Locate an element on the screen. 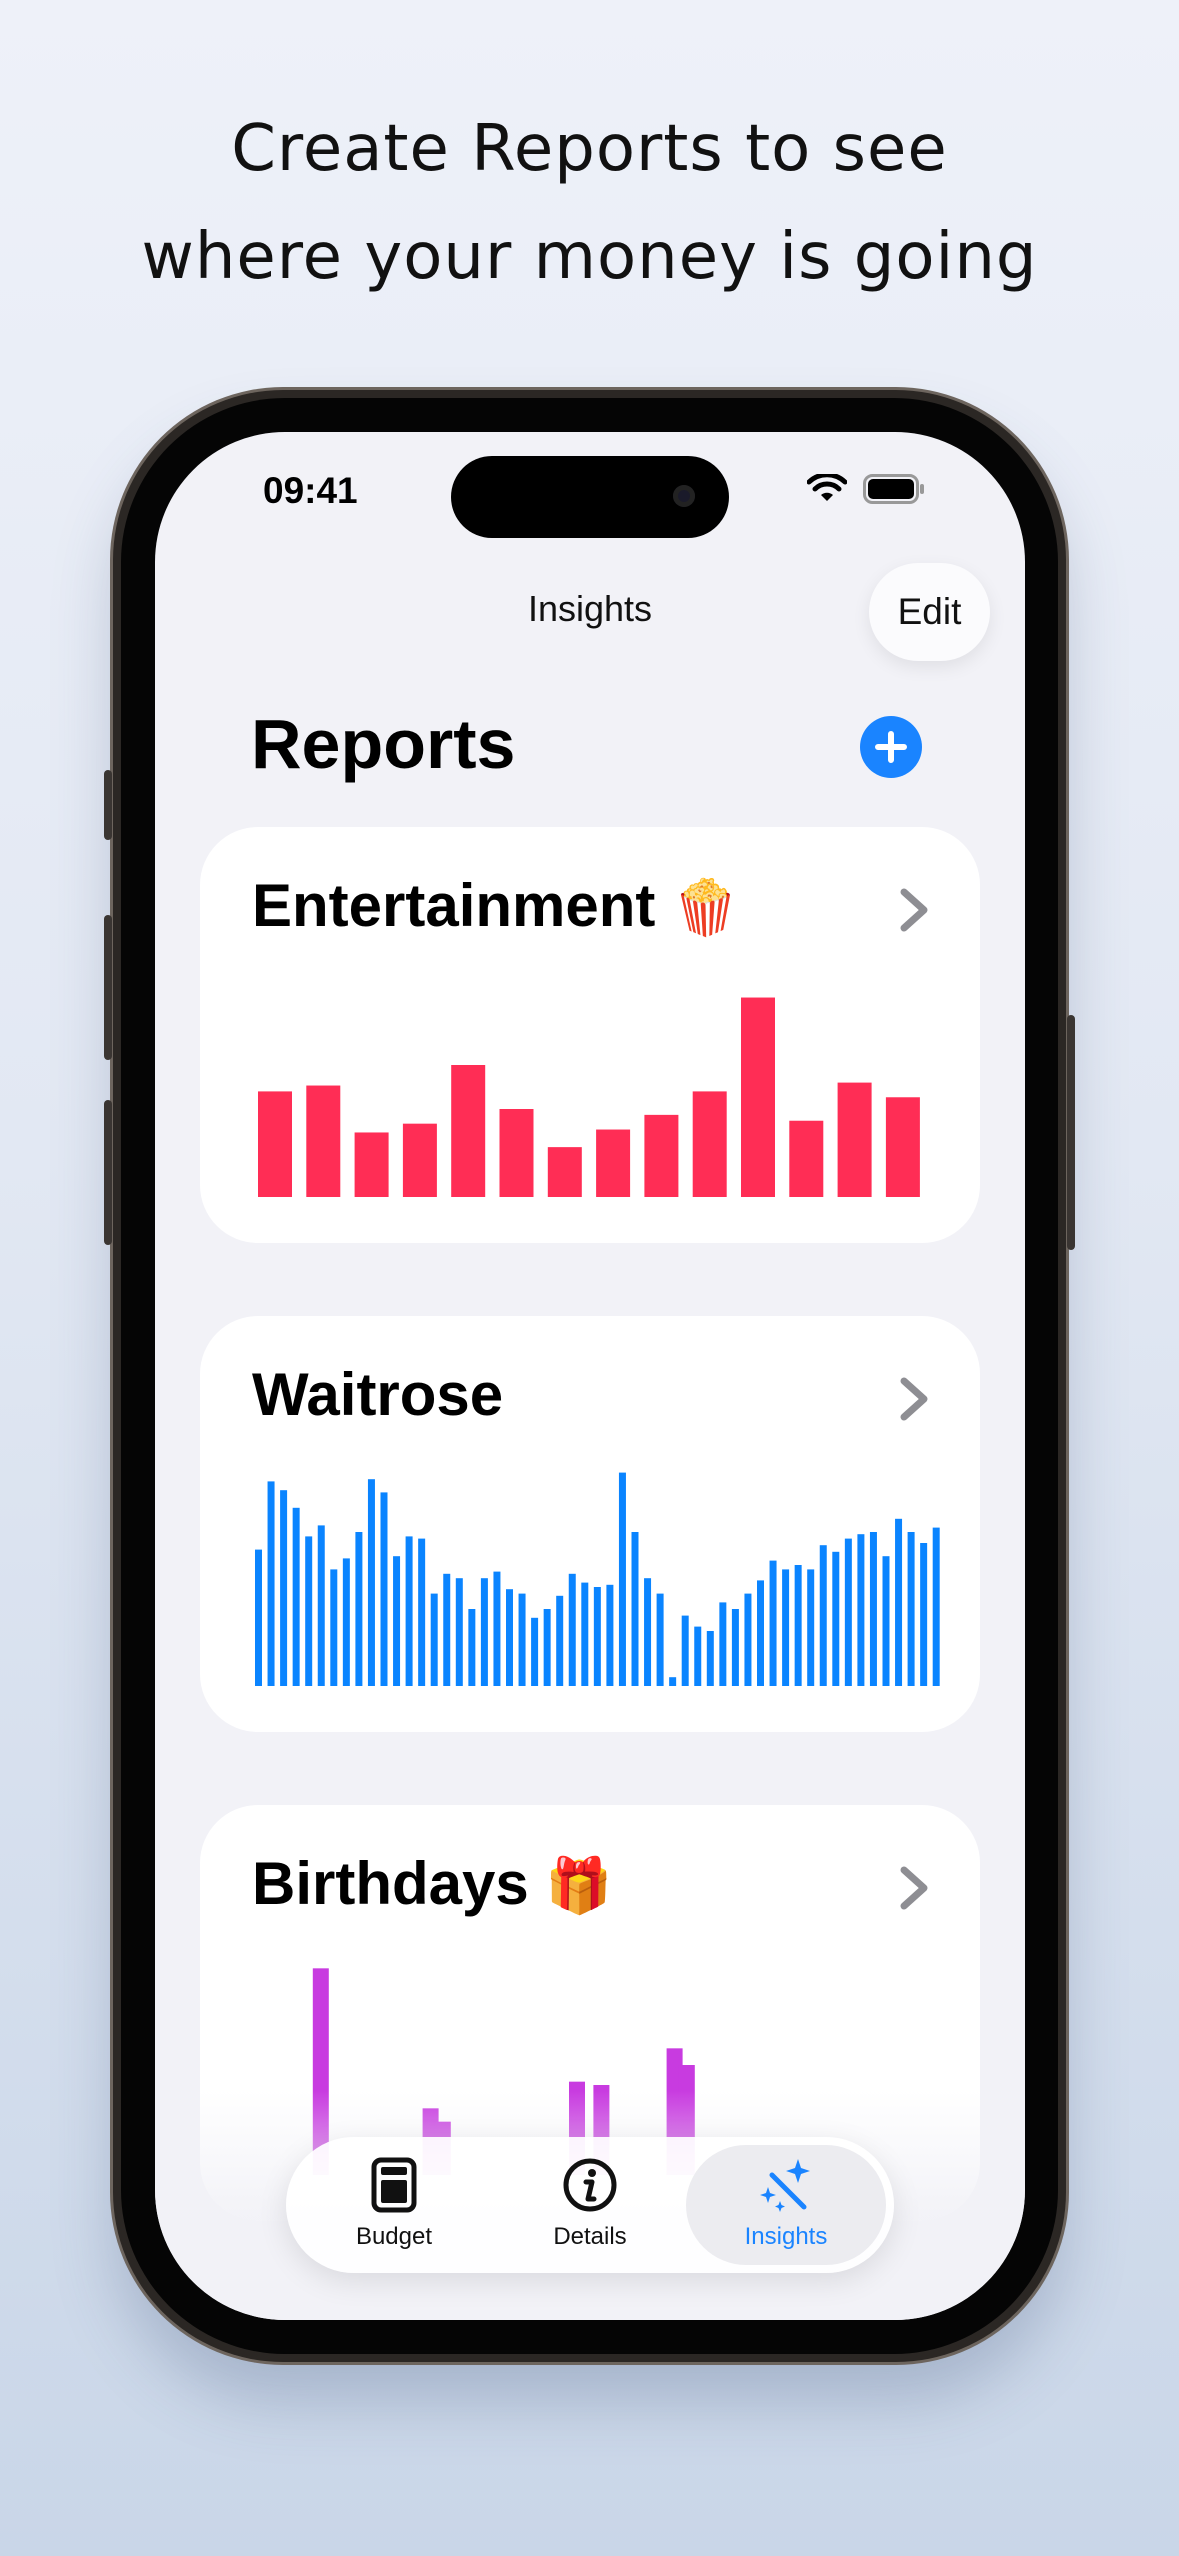 This screenshot has width=1179, height=2556. report-name: Entertainment is located at coordinates (454, 905).